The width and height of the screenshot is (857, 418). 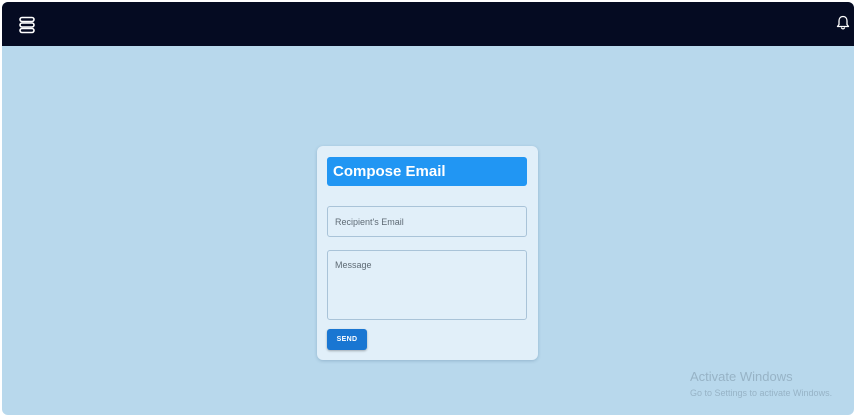 What do you see at coordinates (741, 376) in the screenshot?
I see `watermark-title: Activate Windows` at bounding box center [741, 376].